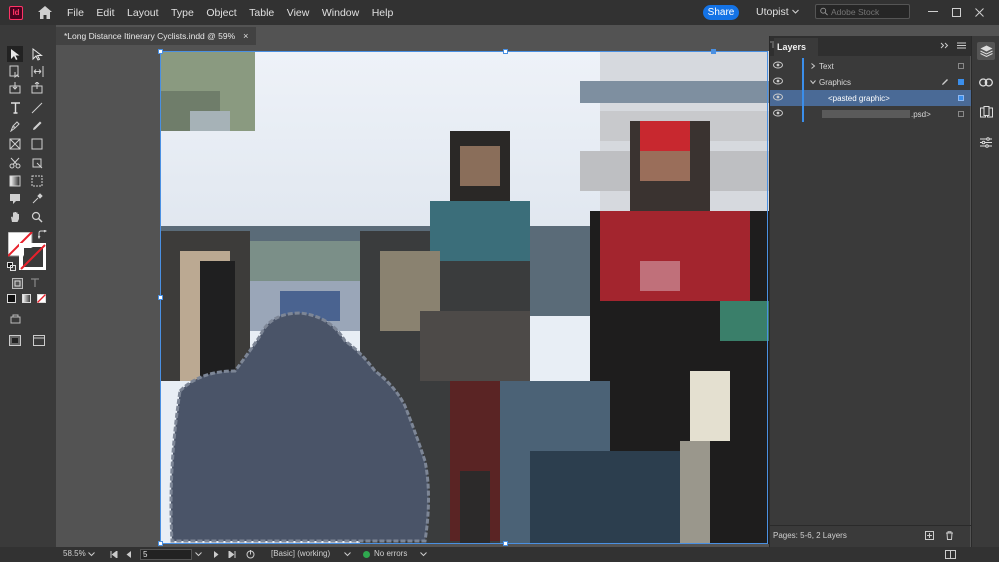 The height and width of the screenshot is (562, 999). I want to click on default-fill-stroke-icon, so click(11, 266).